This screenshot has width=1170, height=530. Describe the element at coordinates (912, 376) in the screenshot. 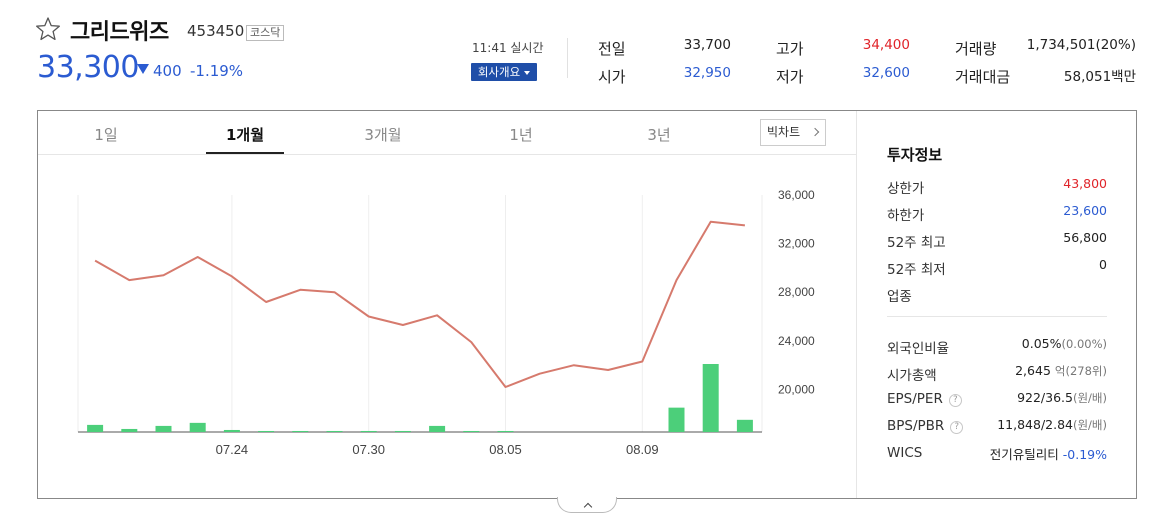

I see `market-cap-label: 시가총액` at that location.